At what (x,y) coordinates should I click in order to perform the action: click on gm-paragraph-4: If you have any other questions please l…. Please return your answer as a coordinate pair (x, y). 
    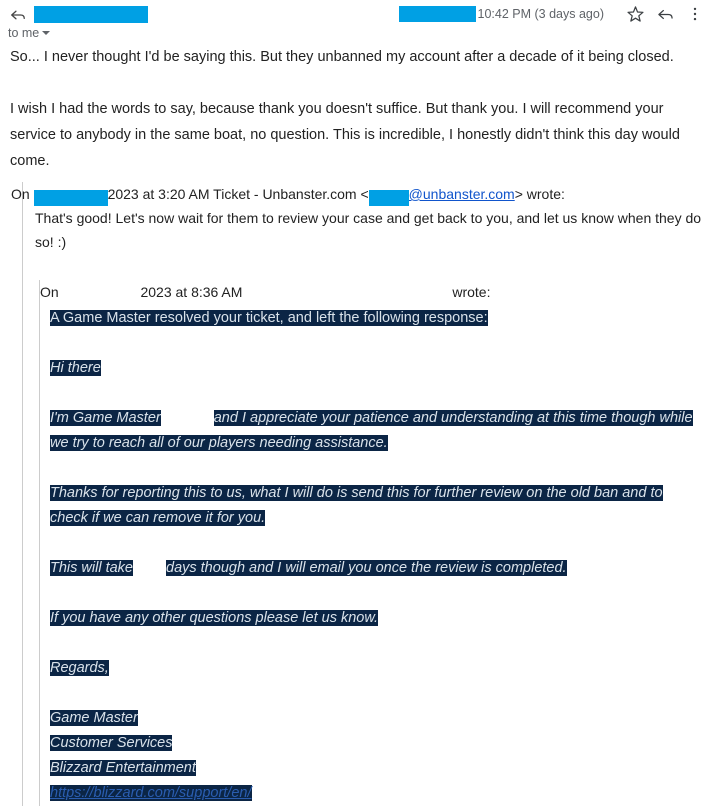
    Looking at the image, I should click on (377, 618).